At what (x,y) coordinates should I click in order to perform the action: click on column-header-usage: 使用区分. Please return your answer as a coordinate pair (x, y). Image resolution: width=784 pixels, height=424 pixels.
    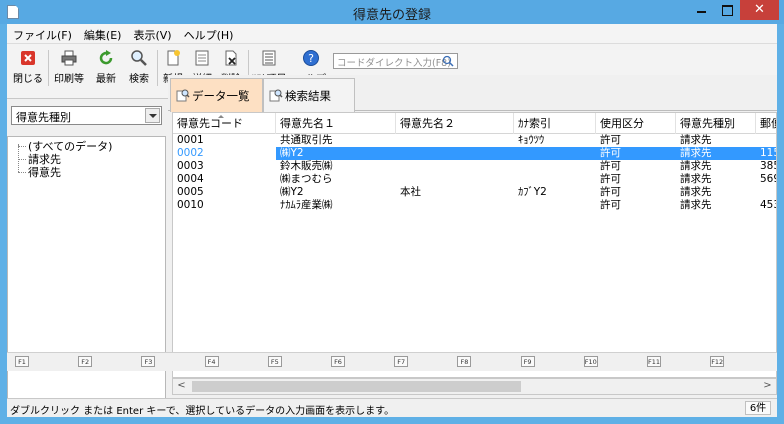
    Looking at the image, I should click on (636, 123).